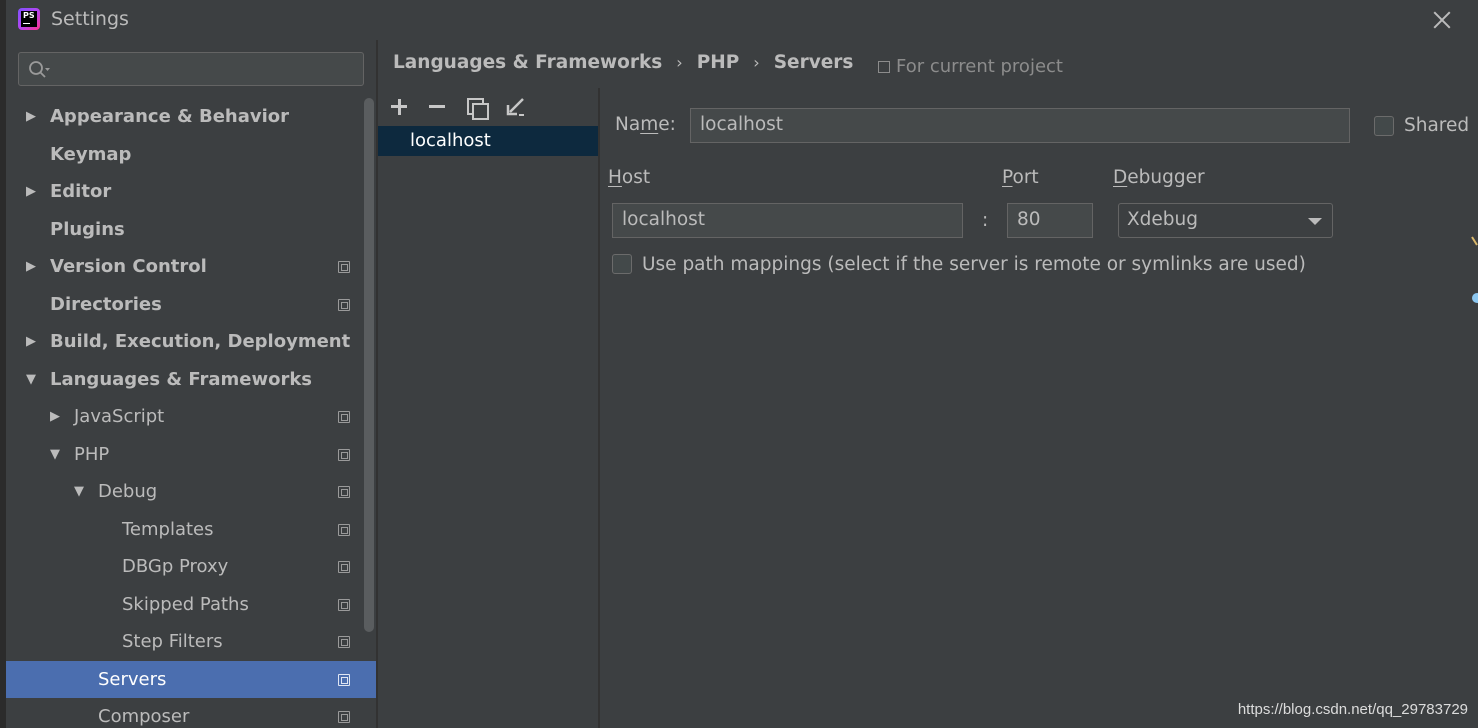  I want to click on sidebar-item-label: Languages & Frameworks, so click(181, 379).